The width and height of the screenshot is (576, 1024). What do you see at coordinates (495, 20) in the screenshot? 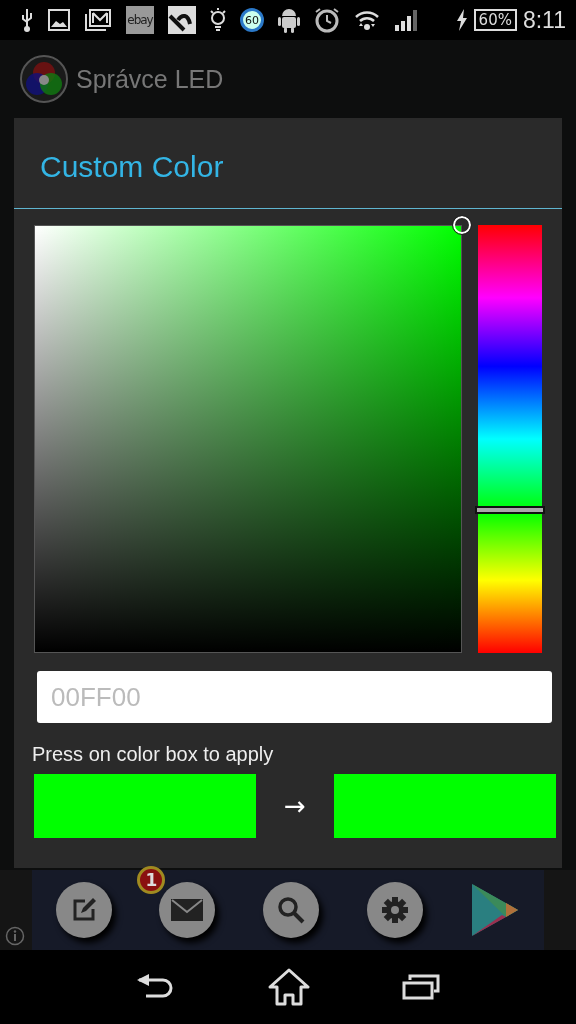
I see `battery-level: 60%` at bounding box center [495, 20].